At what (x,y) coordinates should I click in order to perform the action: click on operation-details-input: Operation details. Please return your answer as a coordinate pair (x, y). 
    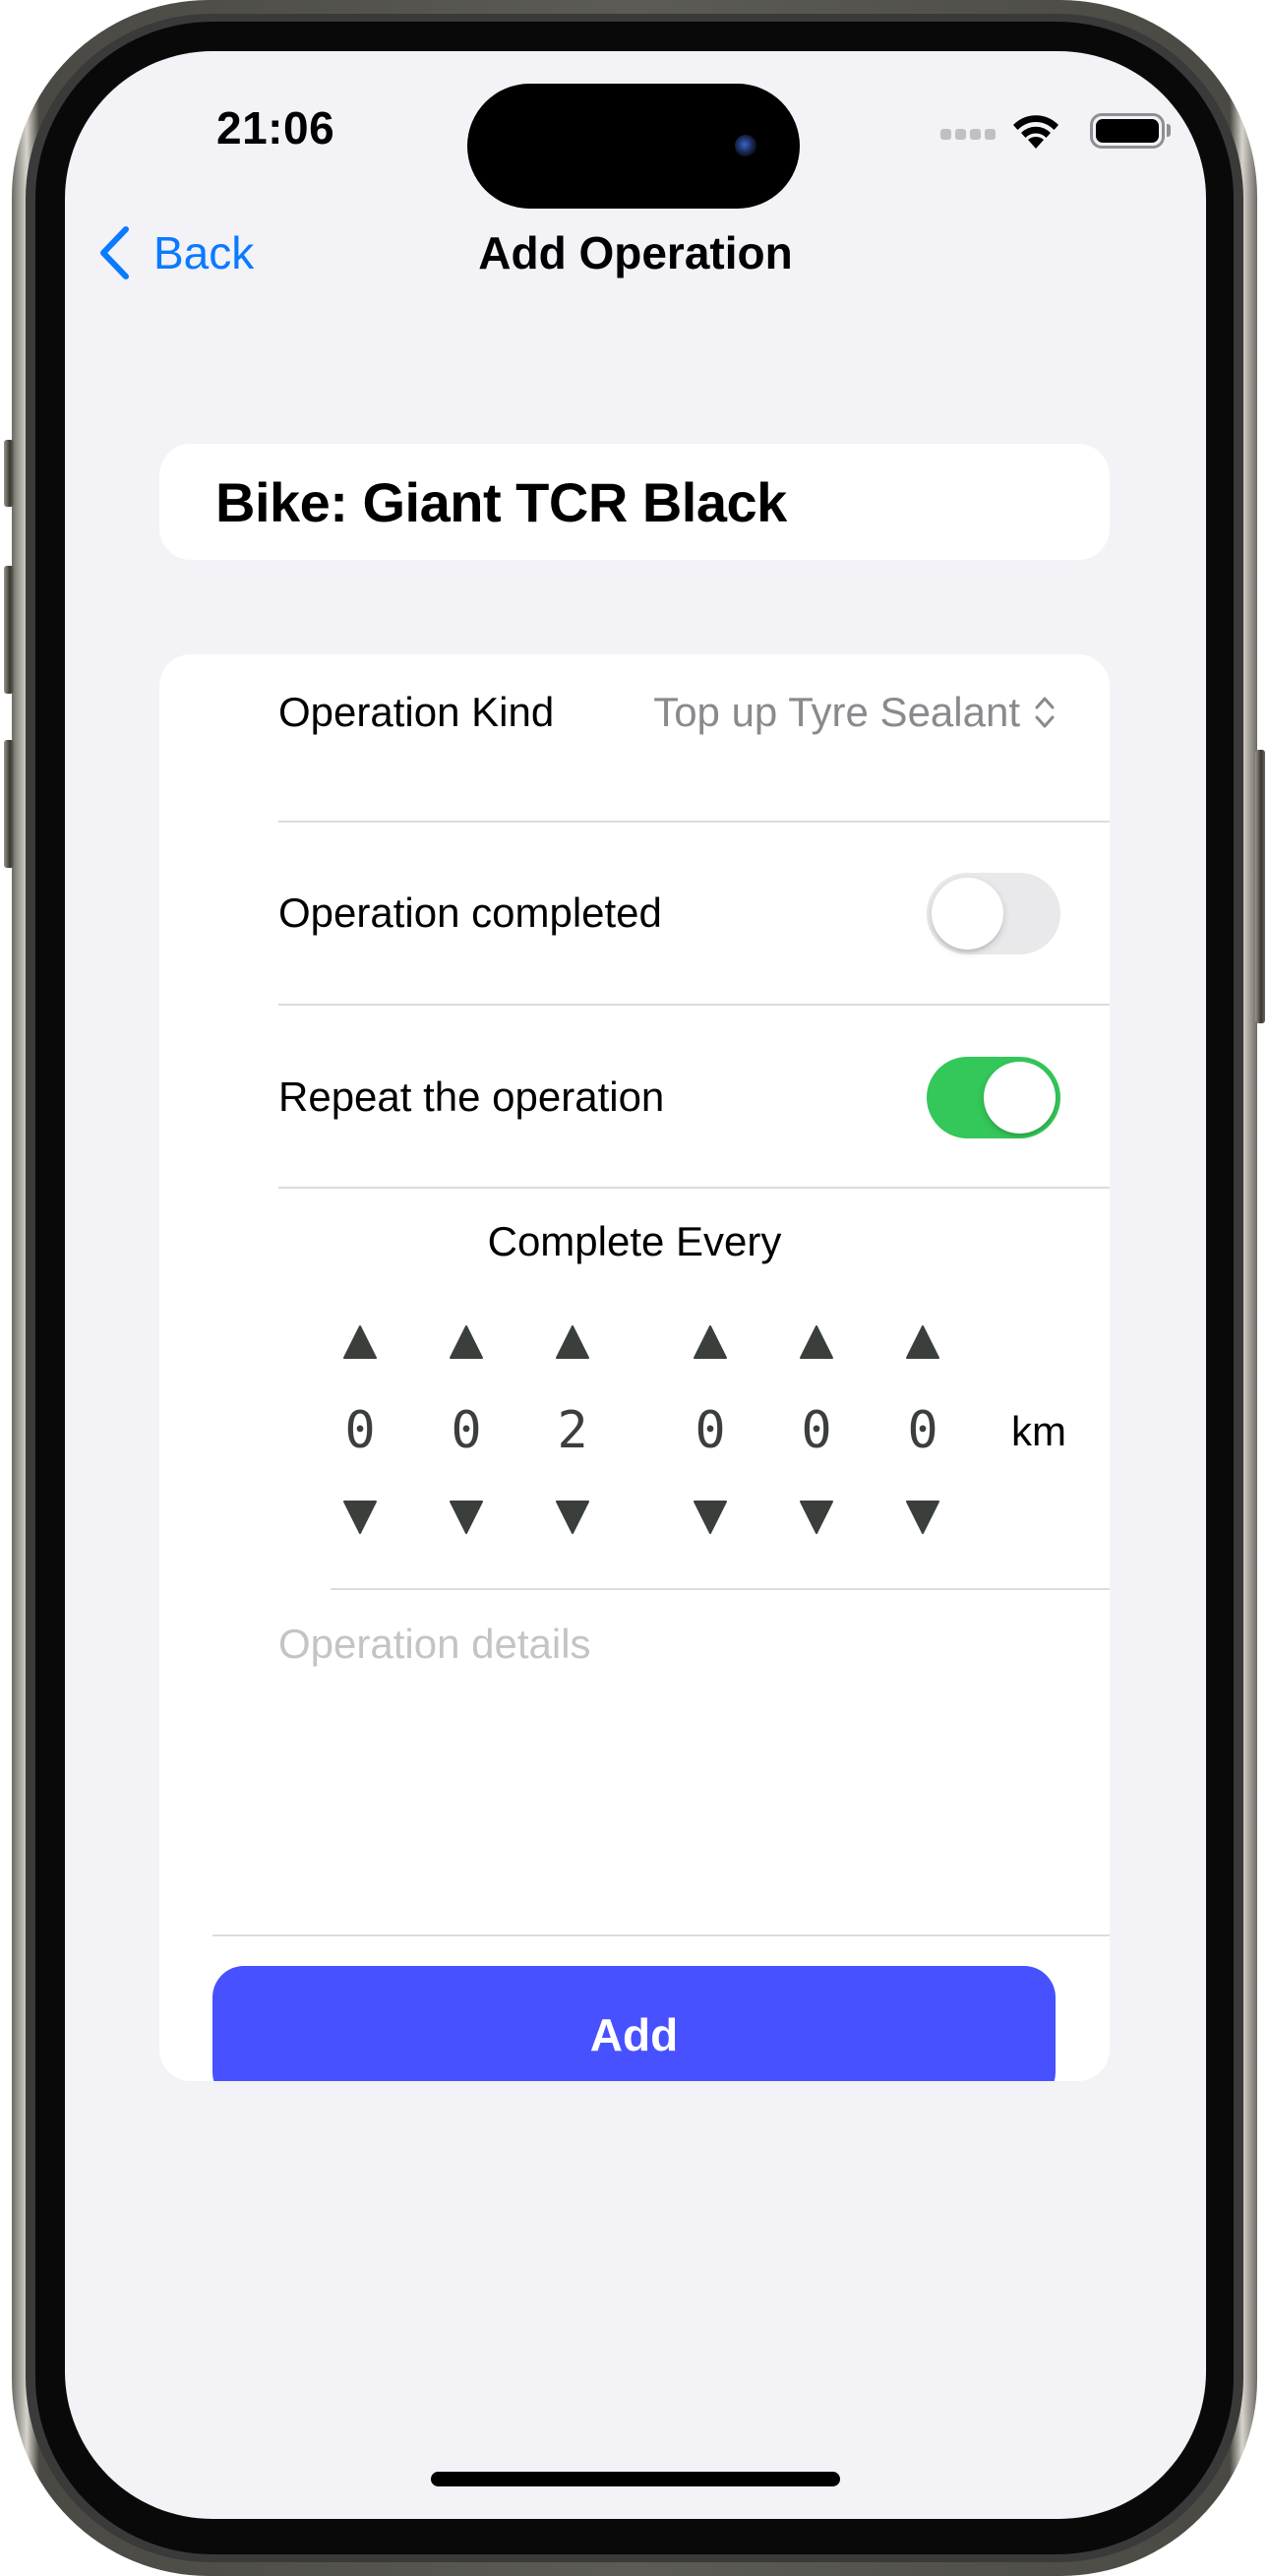
    Looking at the image, I should click on (671, 1766).